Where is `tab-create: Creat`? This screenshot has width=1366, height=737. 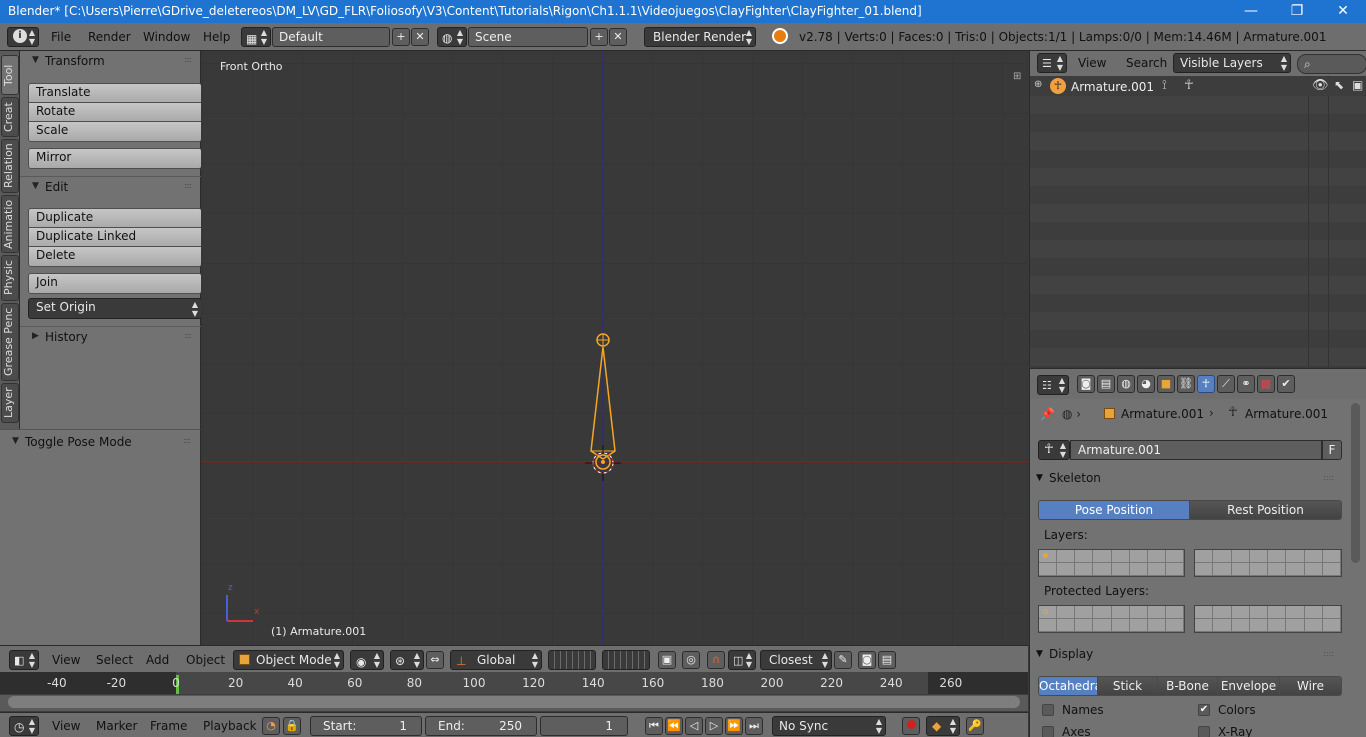
tab-create: Creat is located at coordinates (10, 117).